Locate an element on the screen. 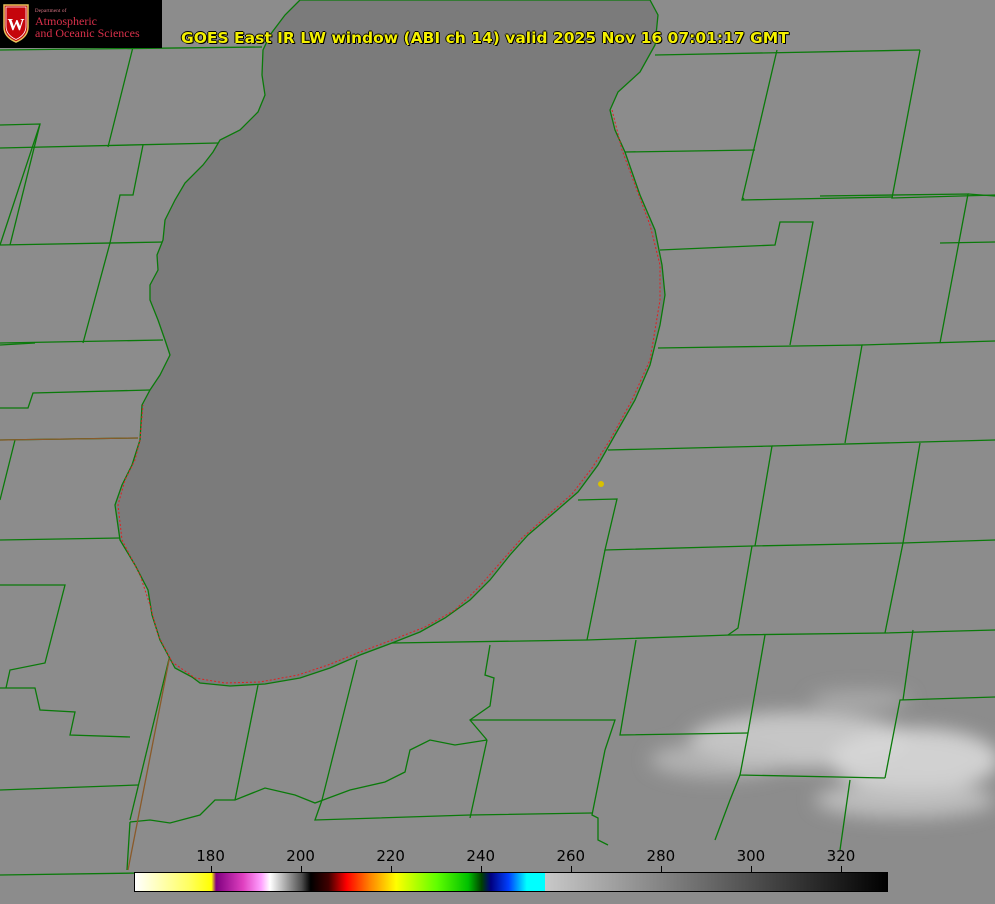 The image size is (995, 904). colorbar-tick-label: 260 is located at coordinates (571, 856).